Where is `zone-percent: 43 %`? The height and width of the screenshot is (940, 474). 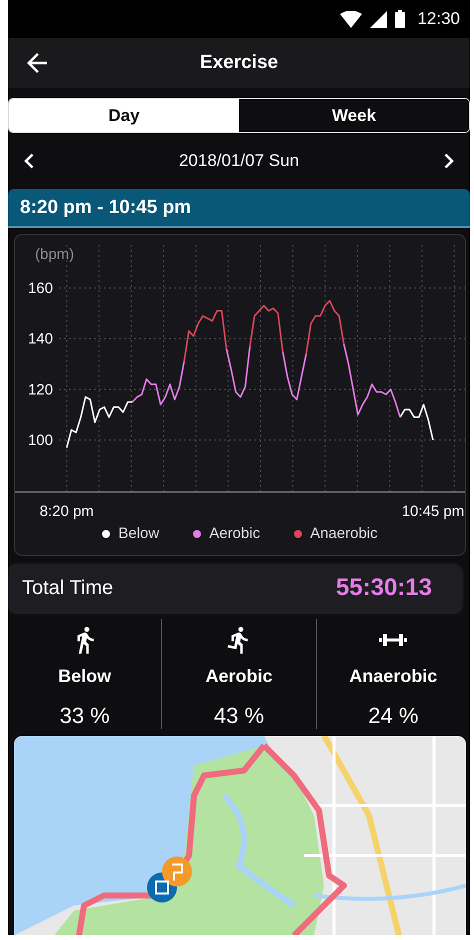 zone-percent: 43 % is located at coordinates (239, 716).